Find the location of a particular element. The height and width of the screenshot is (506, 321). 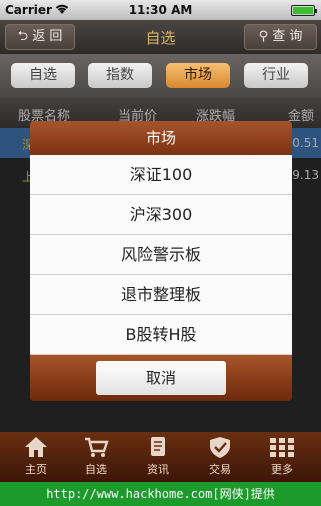

home-icon is located at coordinates (36, 447).